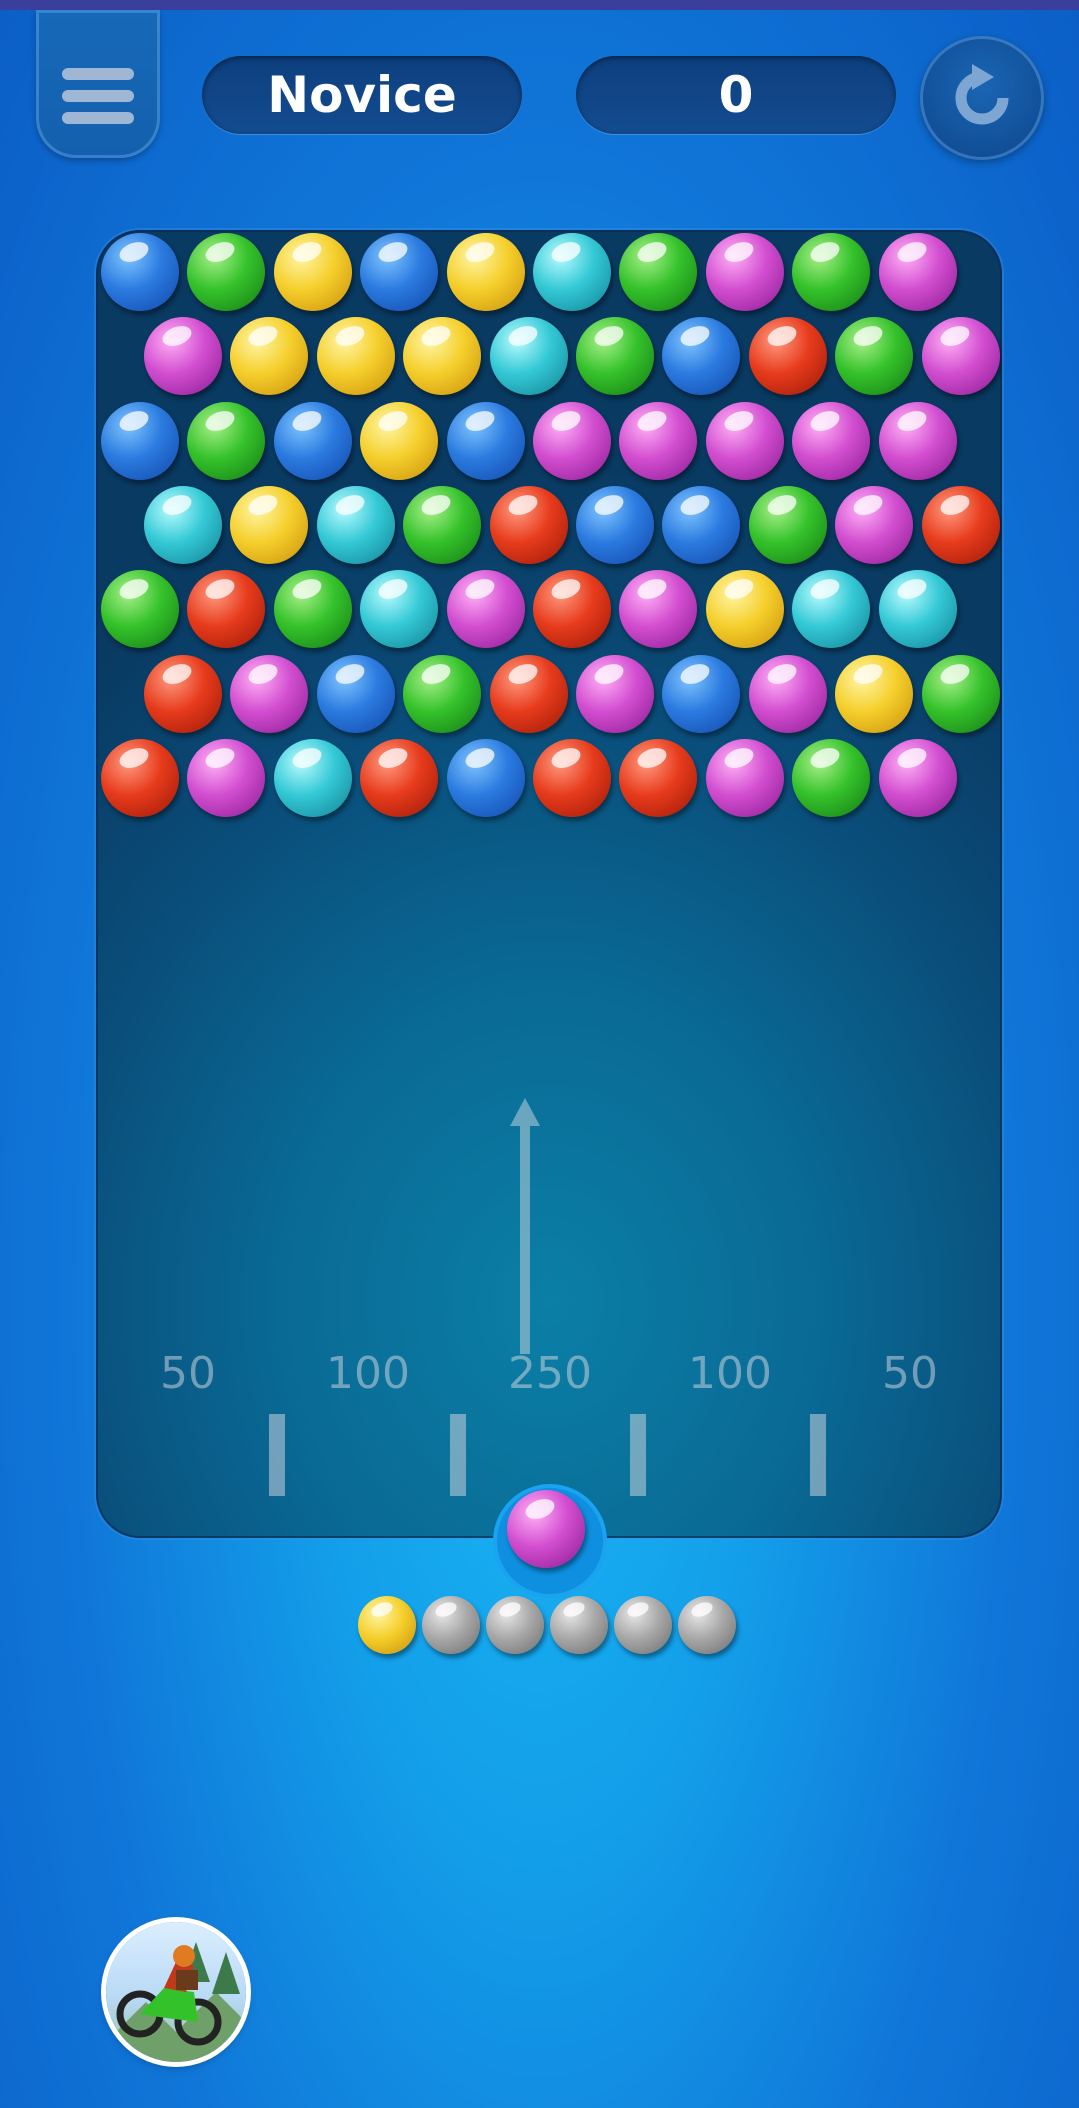  I want to click on restart-icon, so click(982, 94).